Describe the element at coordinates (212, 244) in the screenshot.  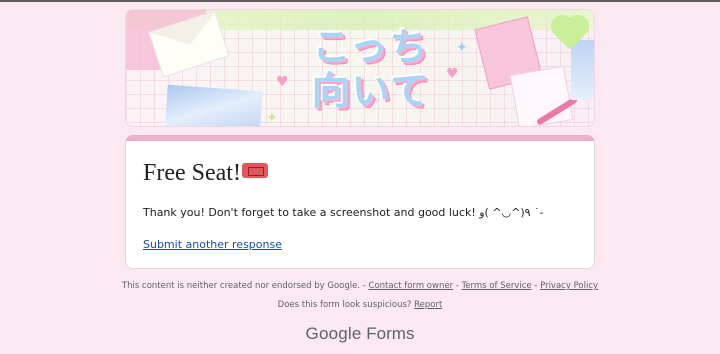
I see `submit-another-response-link: Submit another response` at that location.